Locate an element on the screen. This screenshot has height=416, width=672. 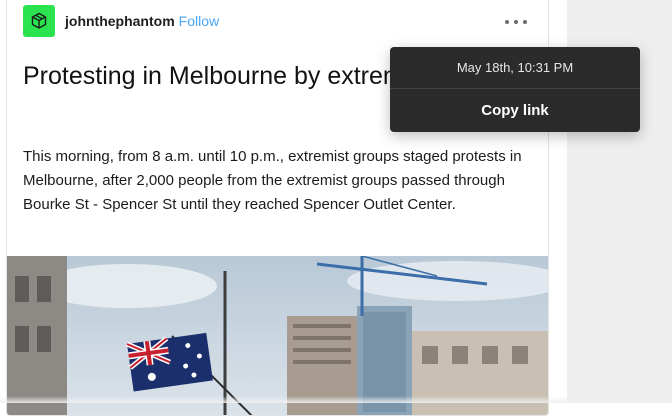
avatar is located at coordinates (39, 21).